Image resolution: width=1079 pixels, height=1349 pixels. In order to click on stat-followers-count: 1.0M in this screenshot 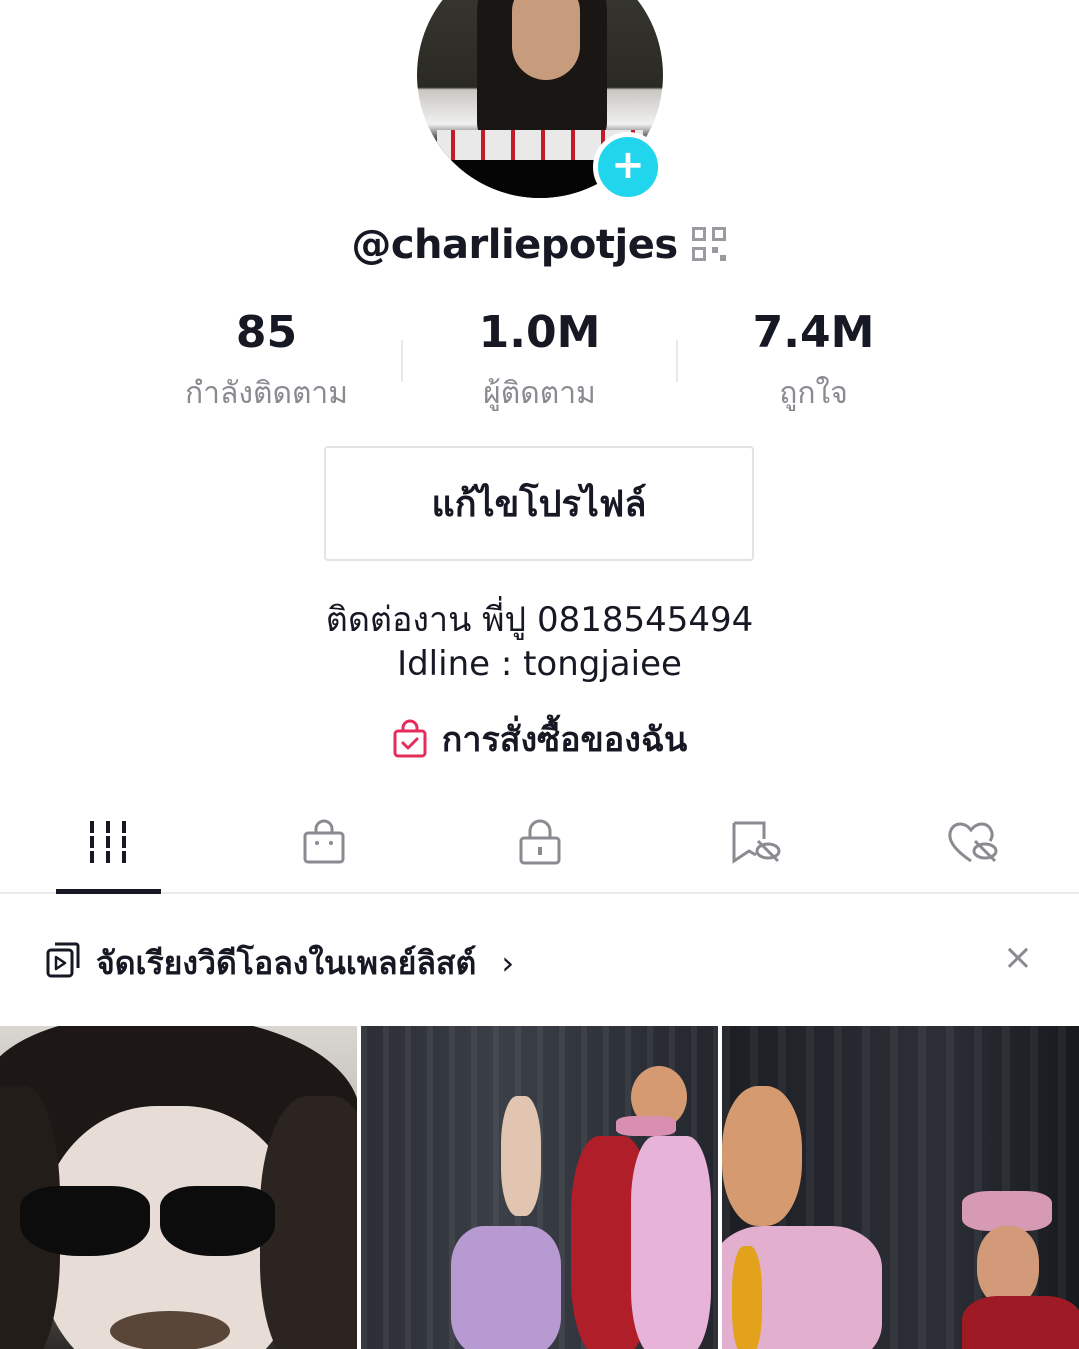, I will do `click(539, 332)`.